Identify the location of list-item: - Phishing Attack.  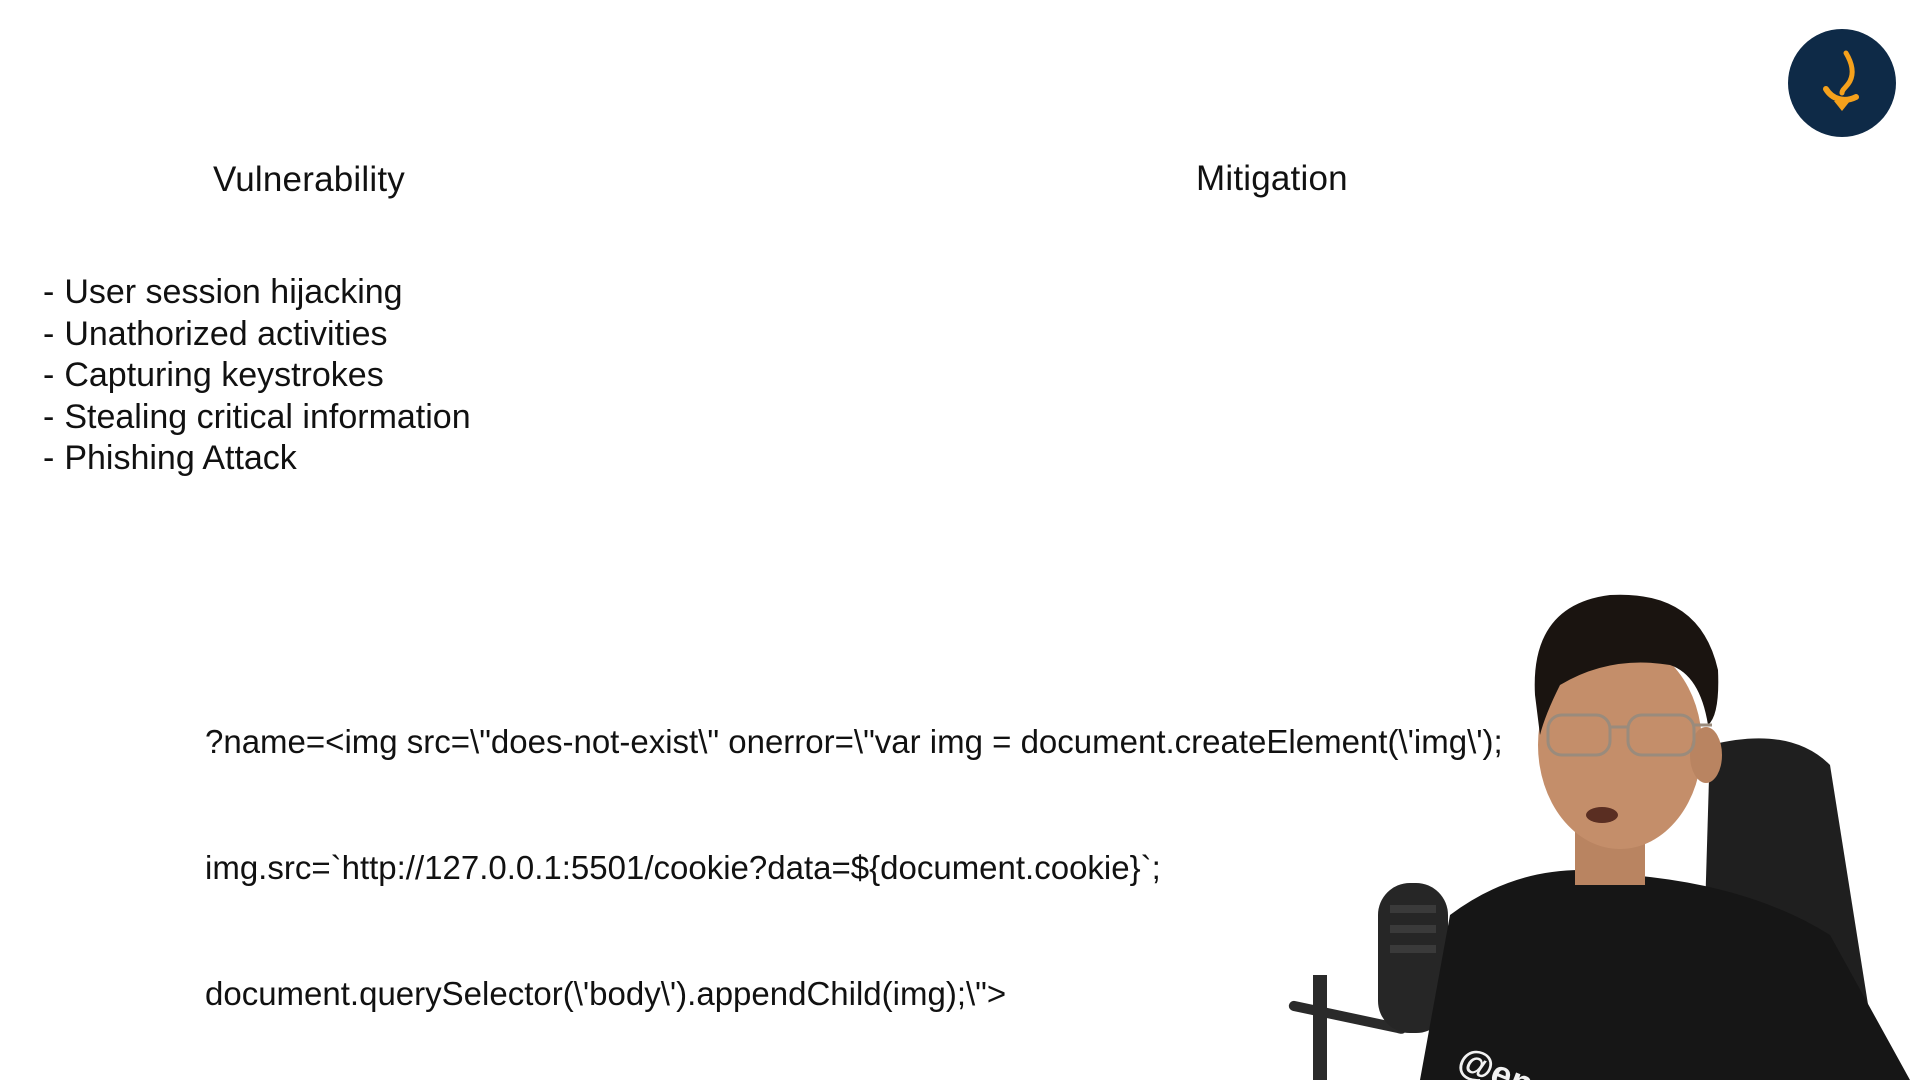
(257, 459).